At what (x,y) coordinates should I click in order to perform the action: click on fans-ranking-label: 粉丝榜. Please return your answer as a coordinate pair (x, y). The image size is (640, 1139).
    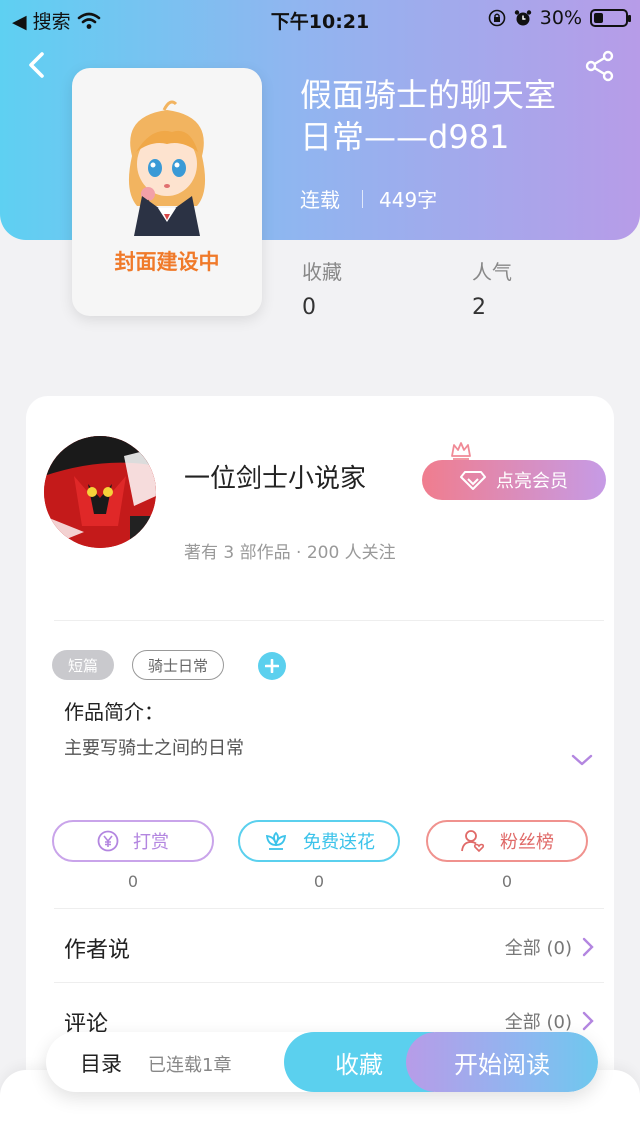
    Looking at the image, I should click on (527, 842).